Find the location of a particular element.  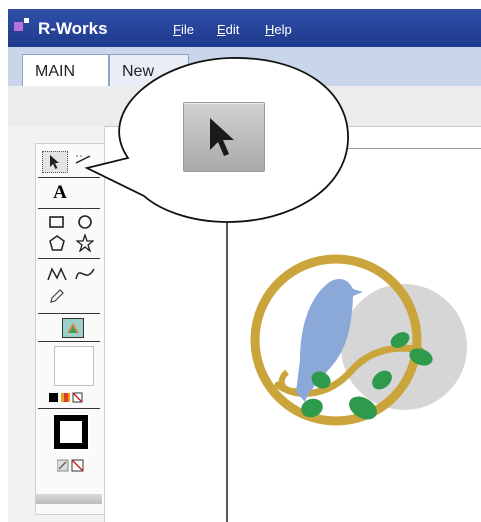

pointer-arrow-icon is located at coordinates (222, 137).